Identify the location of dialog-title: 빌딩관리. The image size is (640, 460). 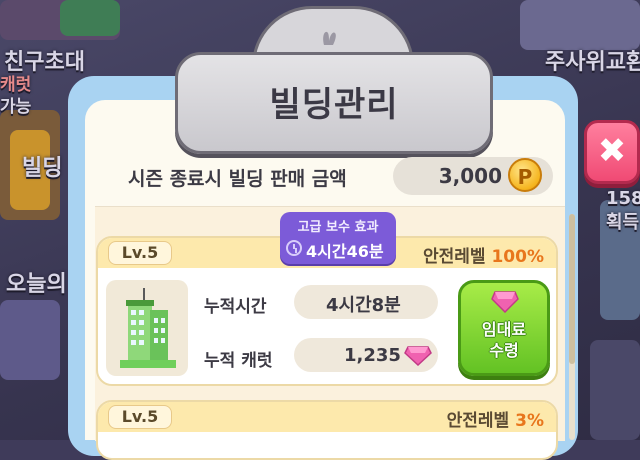
(334, 105).